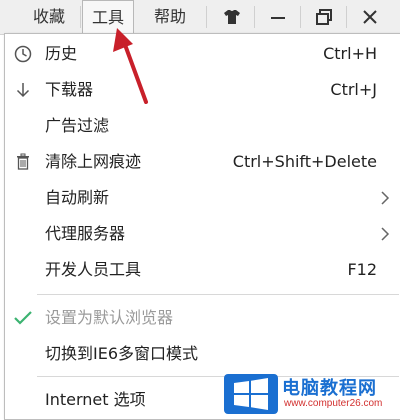 The height and width of the screenshot is (420, 400). I want to click on menu-item-label: 广告过滤, so click(77, 125).